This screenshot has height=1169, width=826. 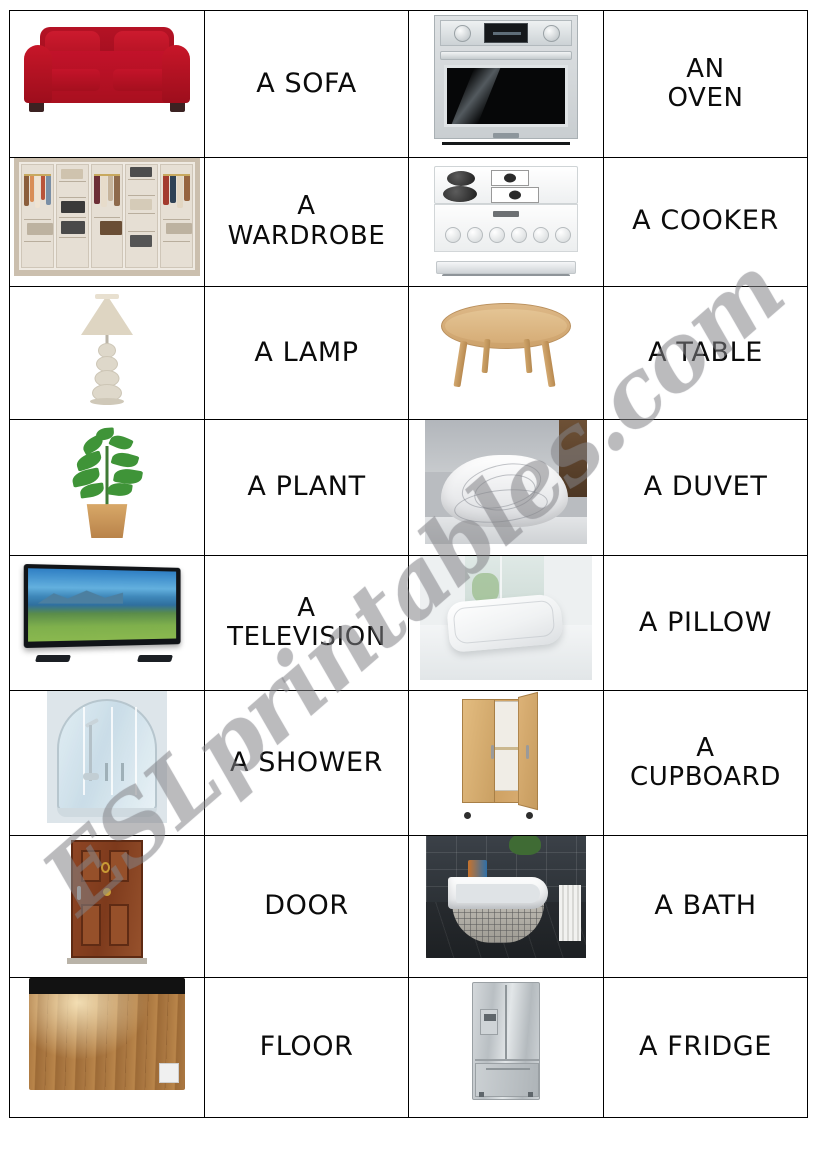 I want to click on picture-cell-plant, so click(x=107, y=487).